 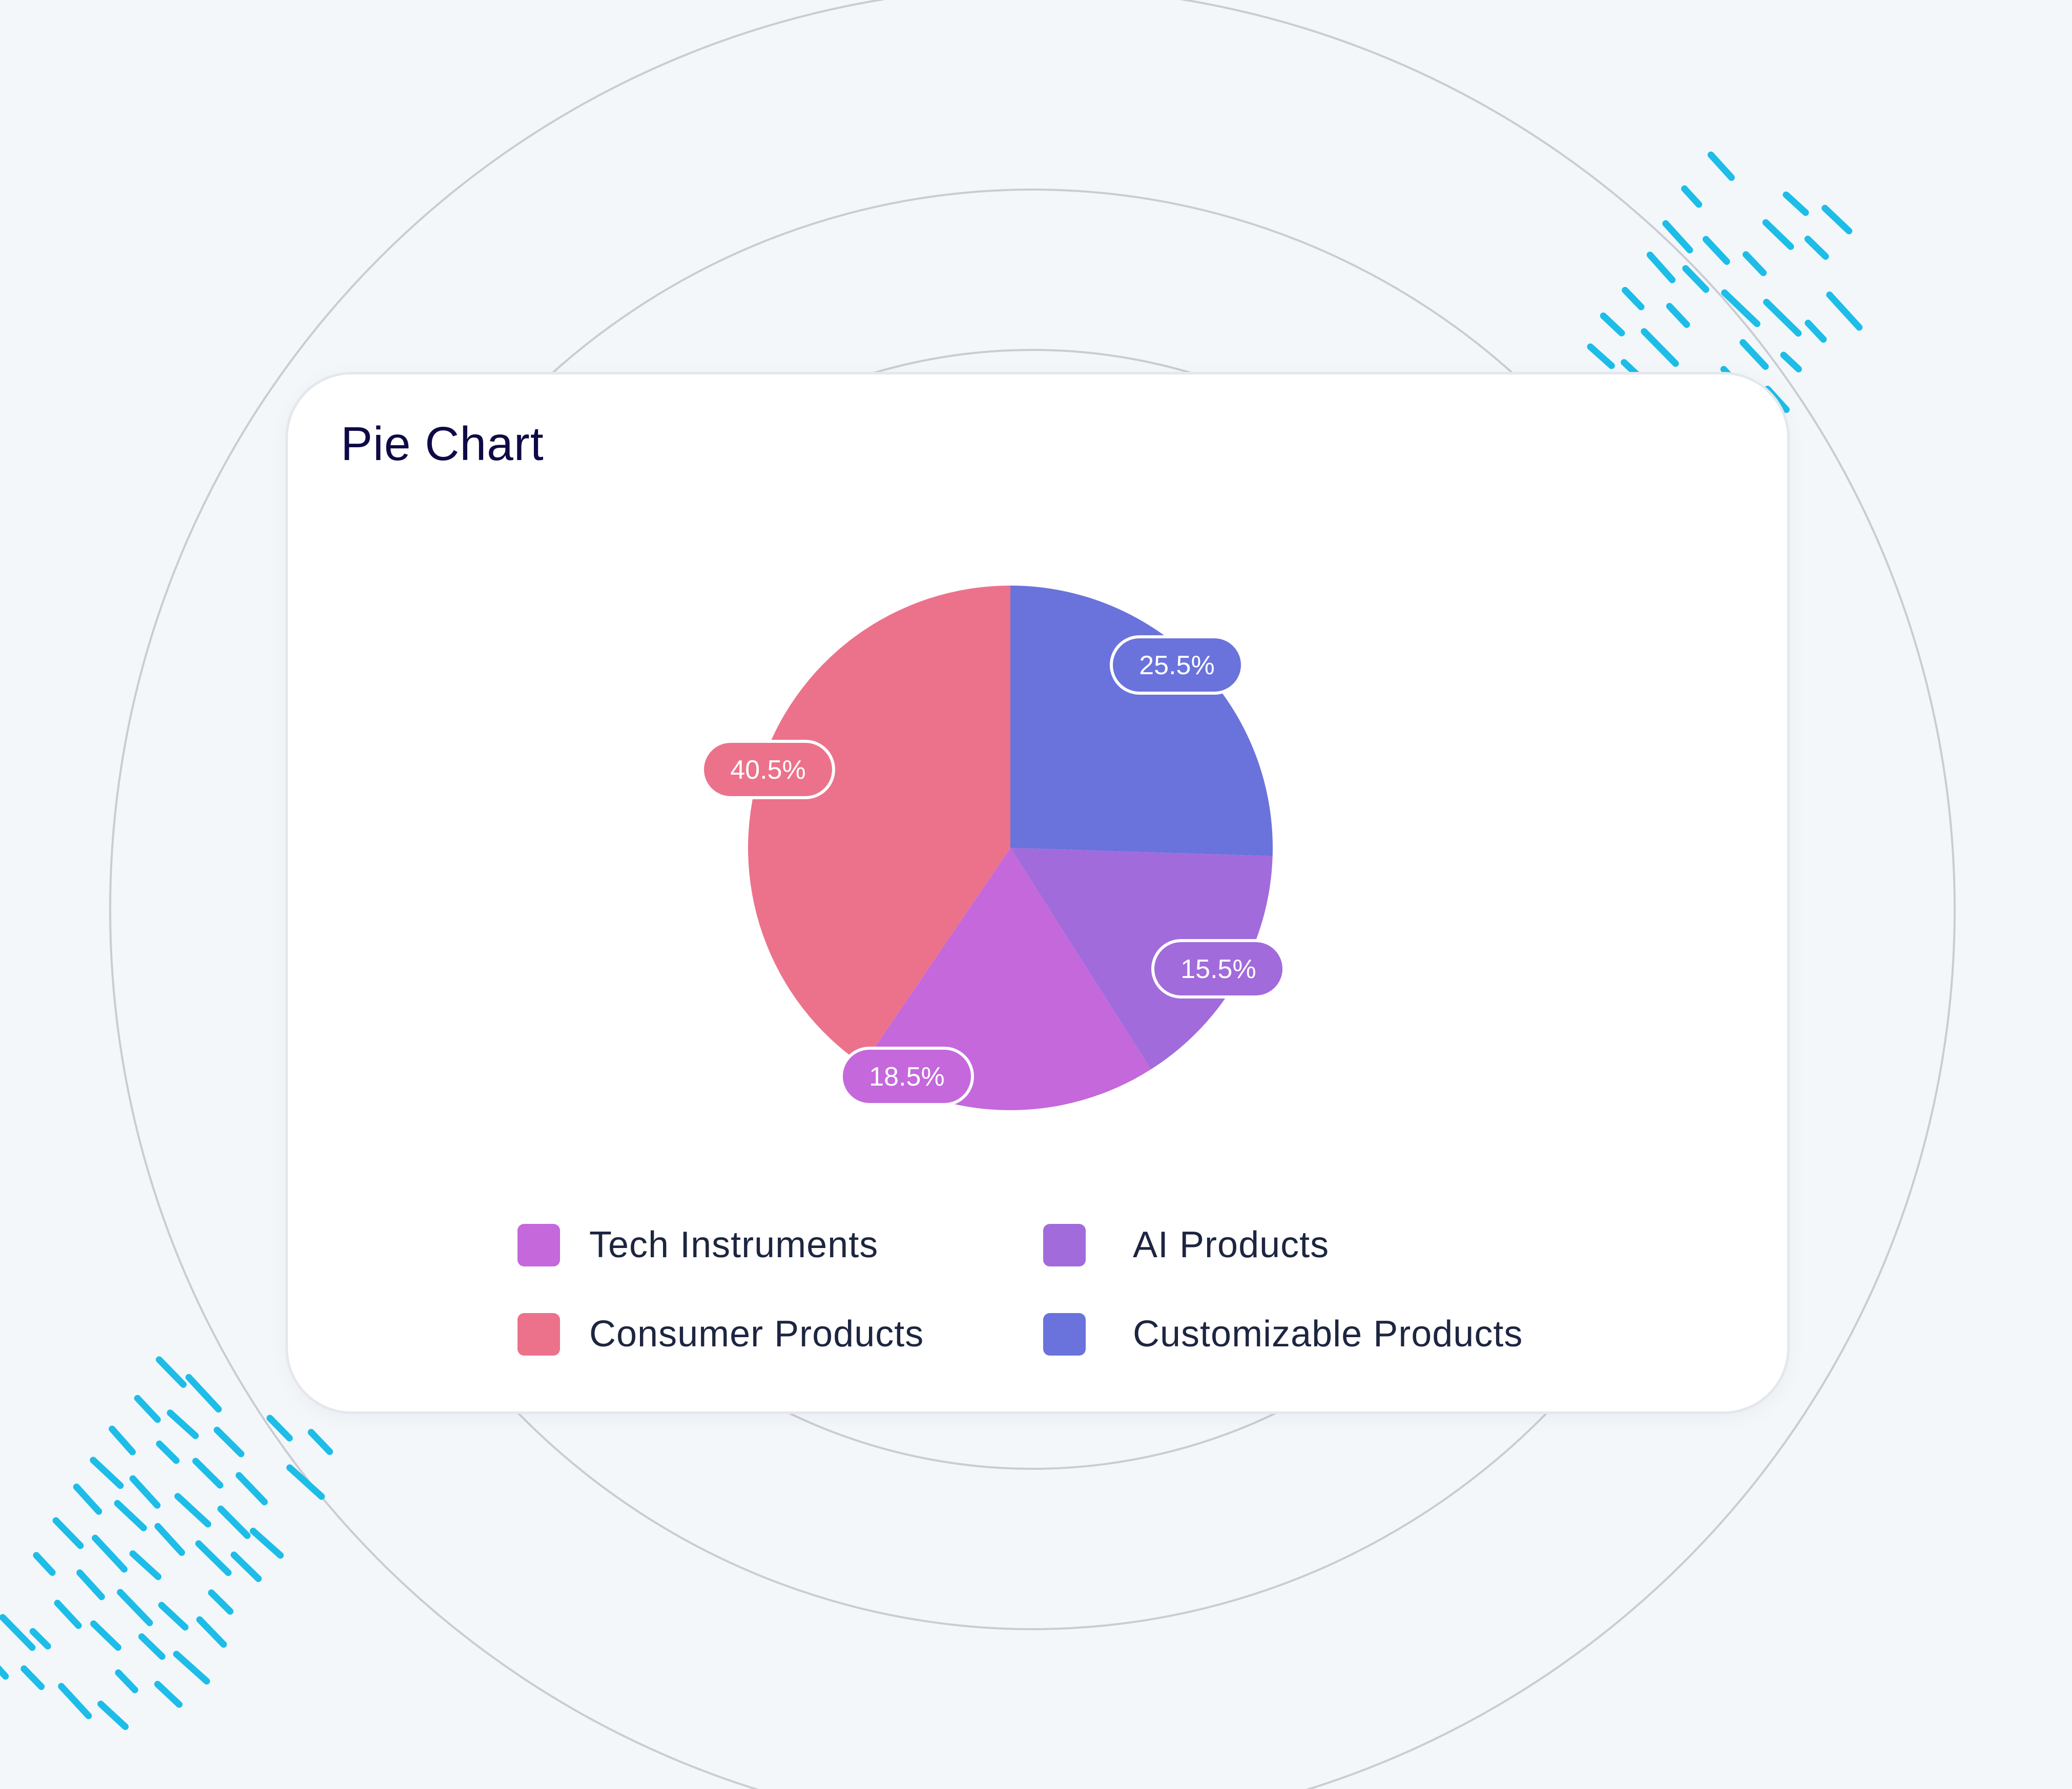 I want to click on legend-item-customizable-products: Customizable Products, so click(x=1283, y=1334).